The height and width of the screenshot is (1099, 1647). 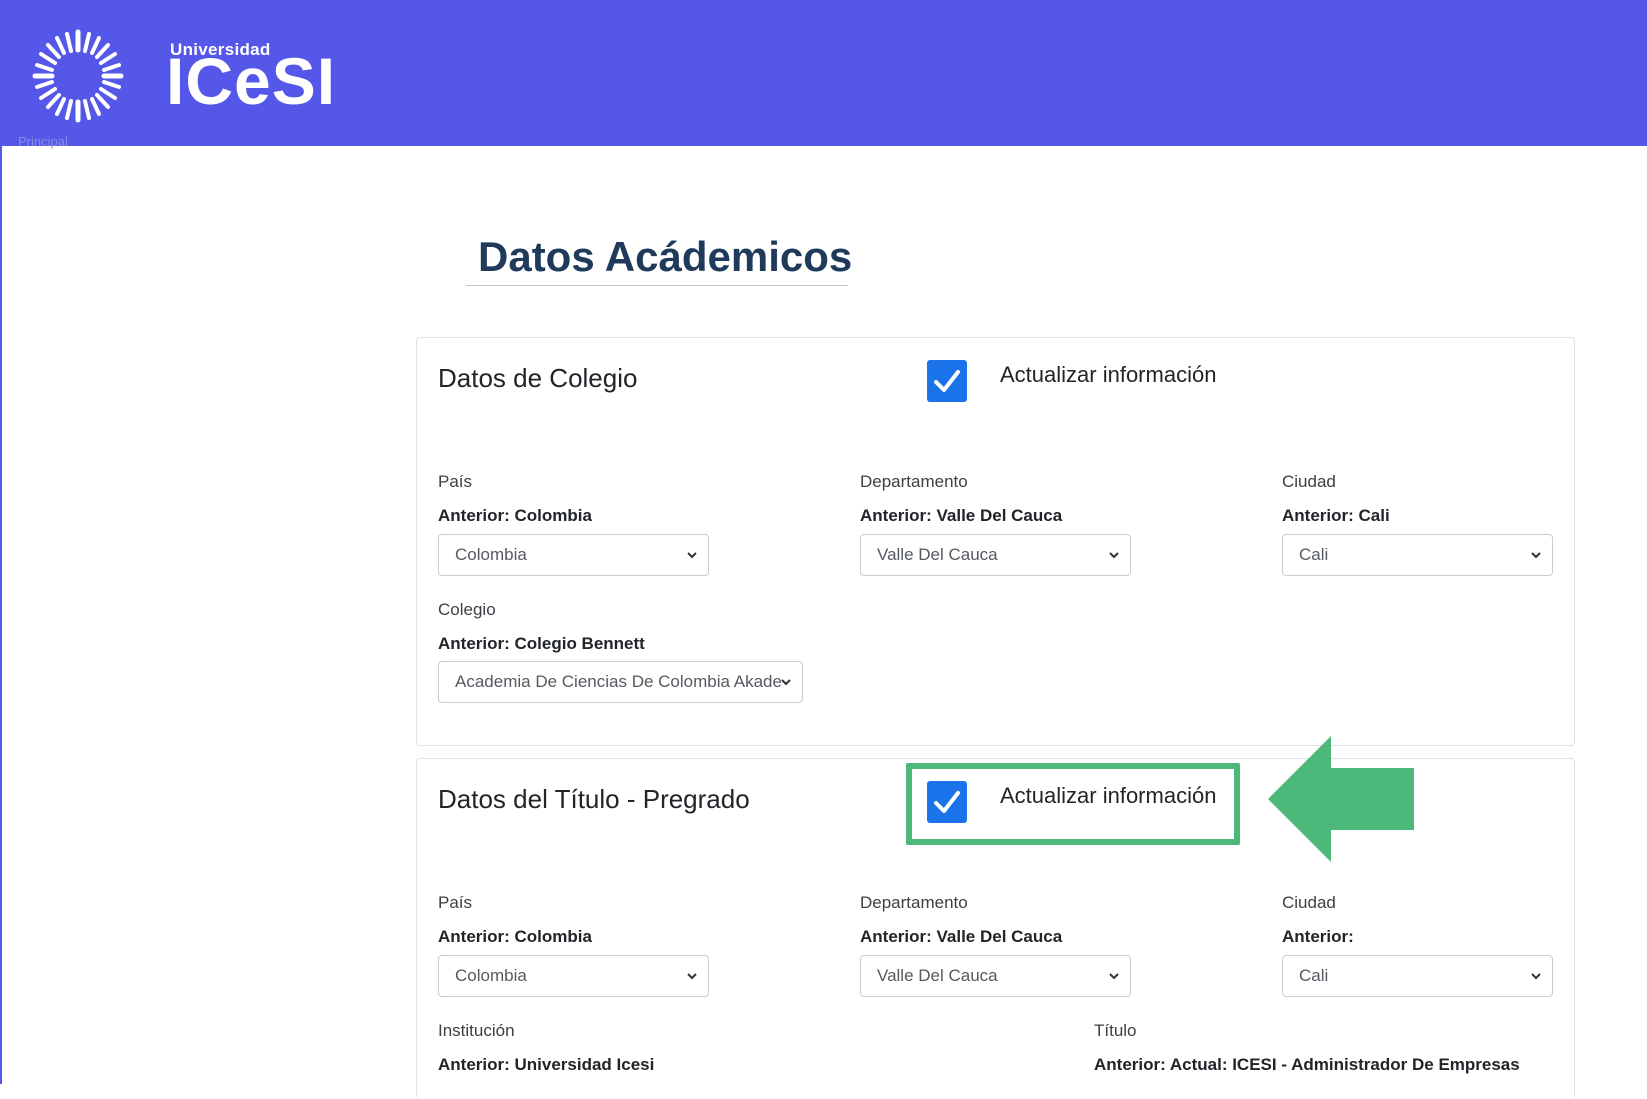 I want to click on titulo-titulo-label: Título, so click(x=1115, y=1030).